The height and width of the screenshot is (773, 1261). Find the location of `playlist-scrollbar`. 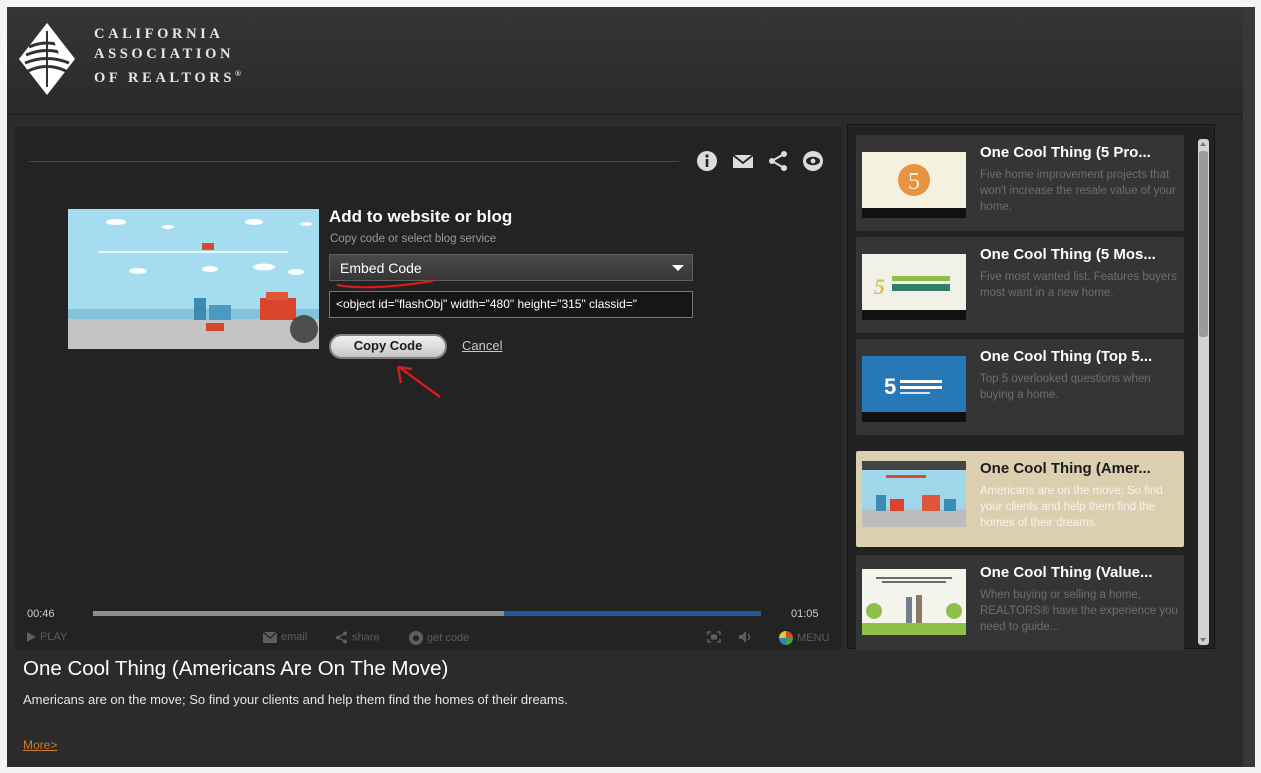

playlist-scrollbar is located at coordinates (1203, 392).